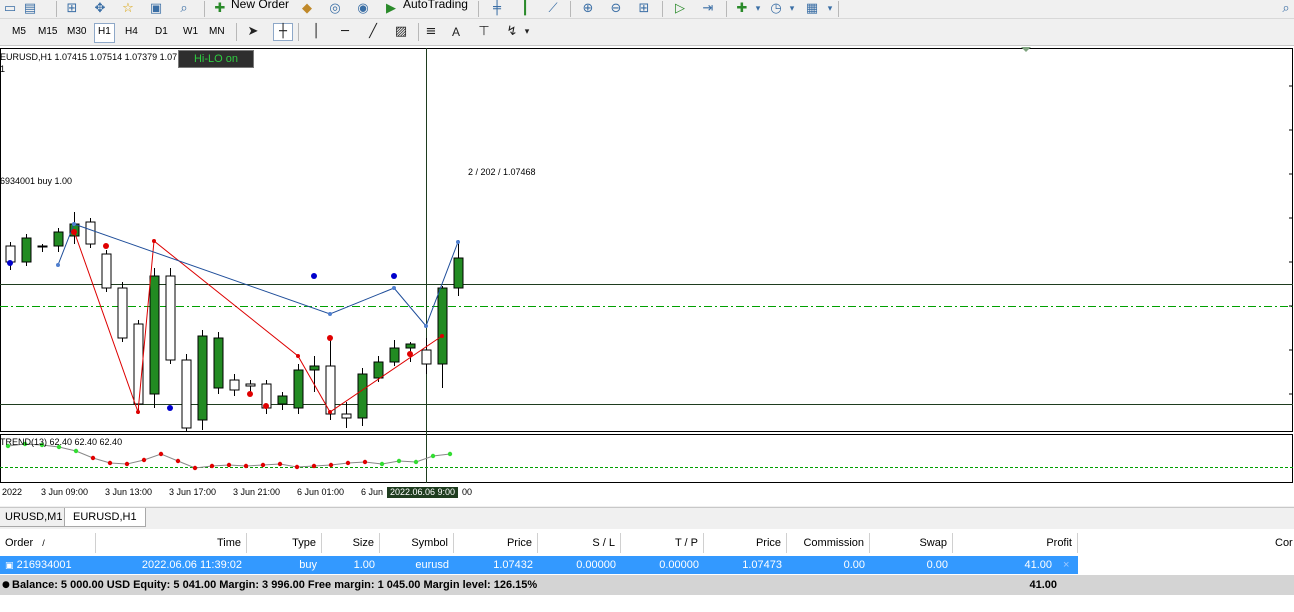  I want to click on bar-chart-icon: ╪, so click(497, 9).